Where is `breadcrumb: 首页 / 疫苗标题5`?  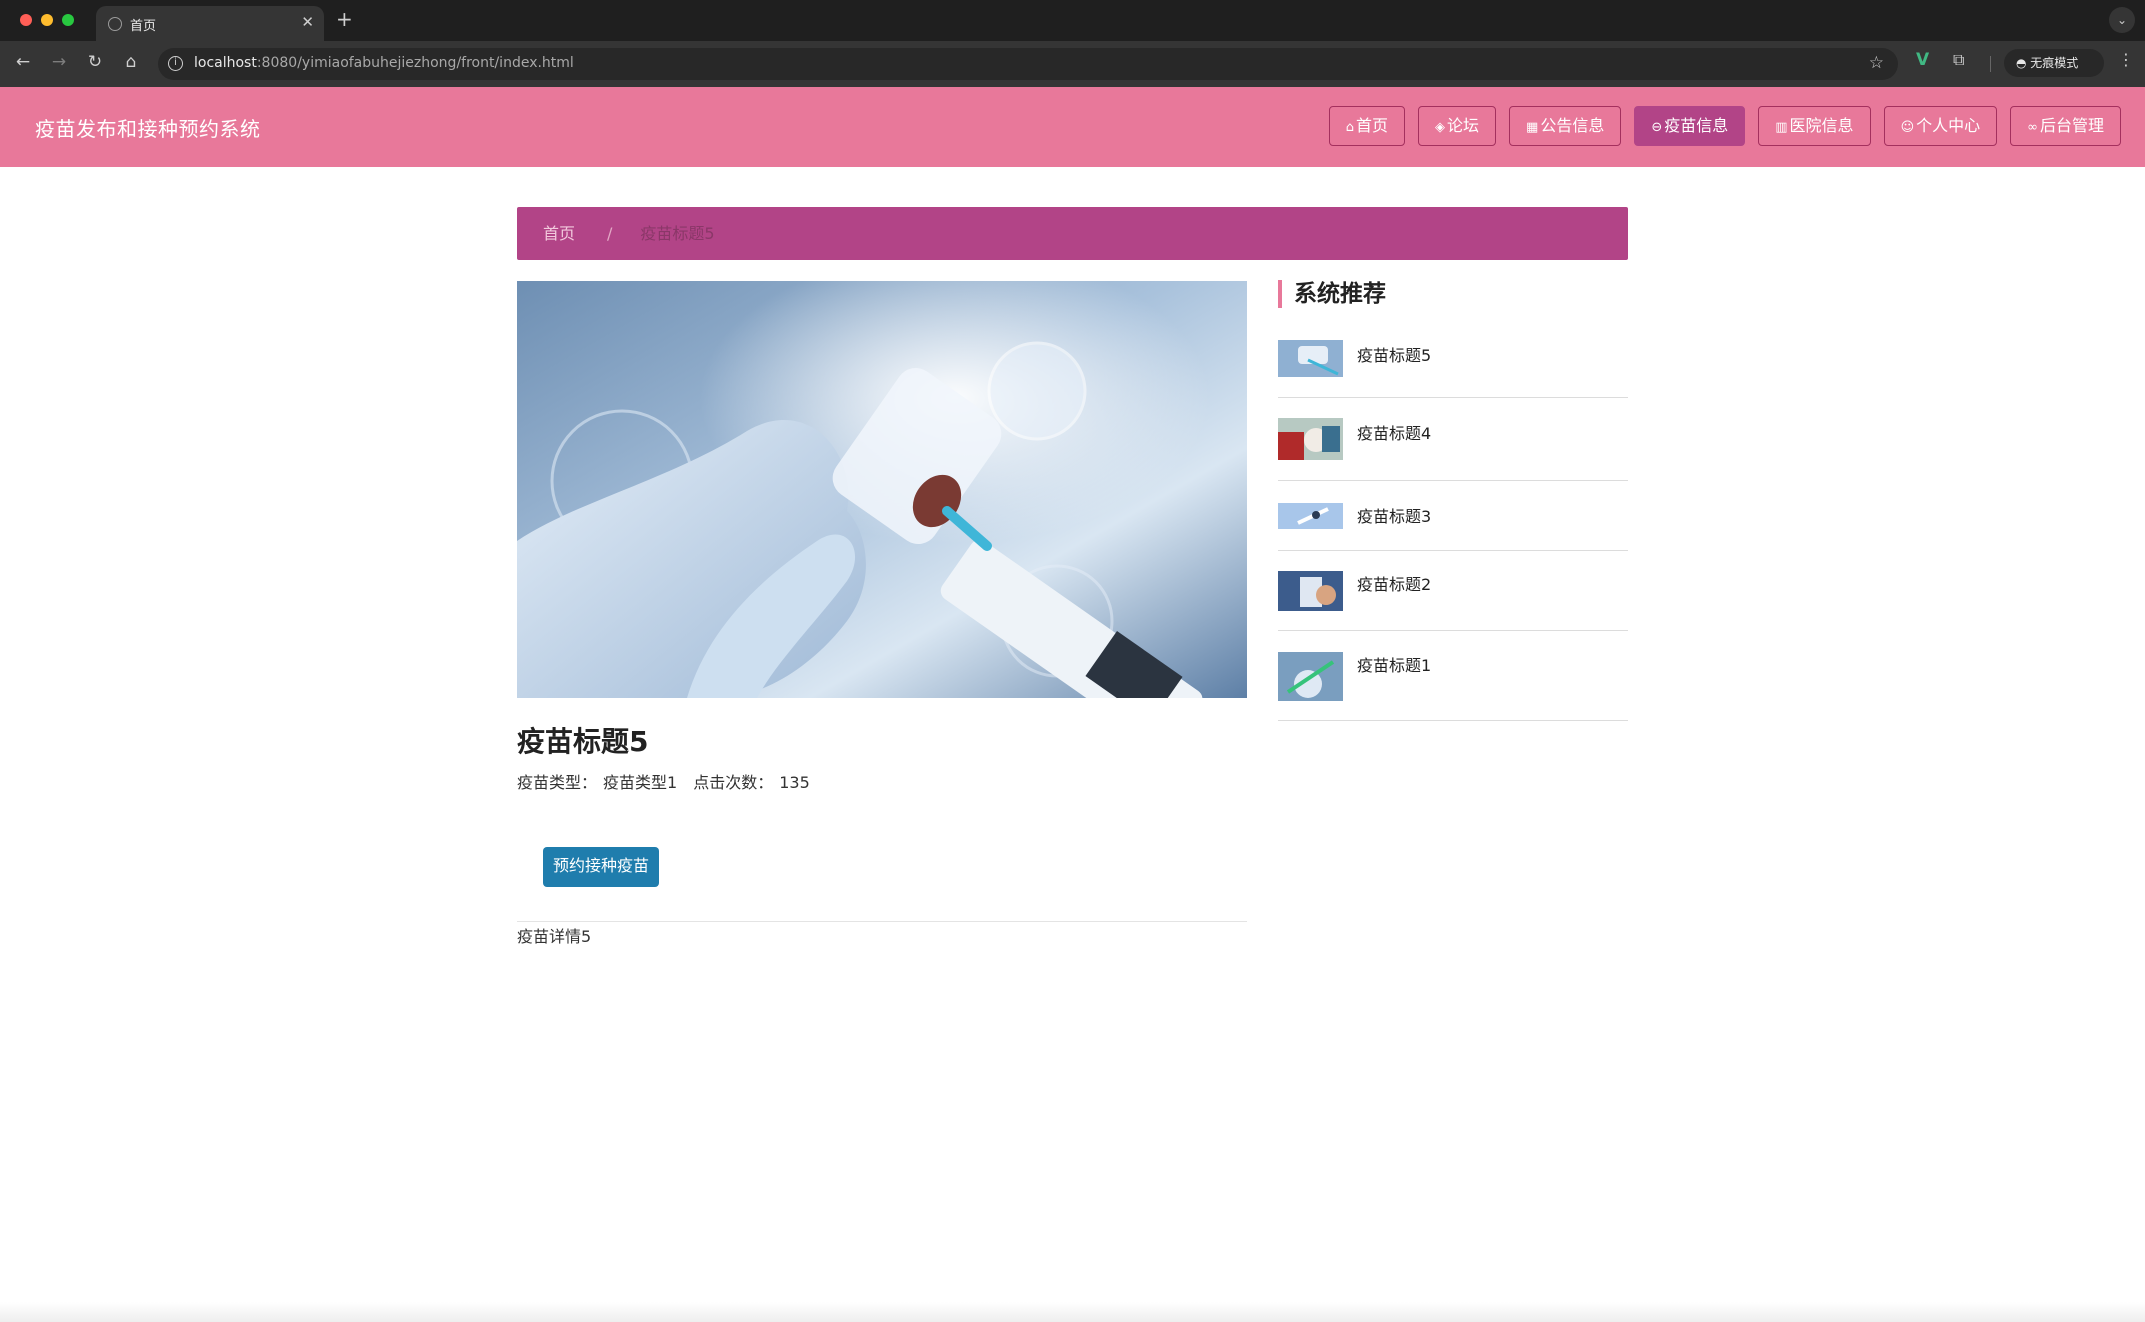
breadcrumb: 首页 / 疫苗标题5 is located at coordinates (1072, 233).